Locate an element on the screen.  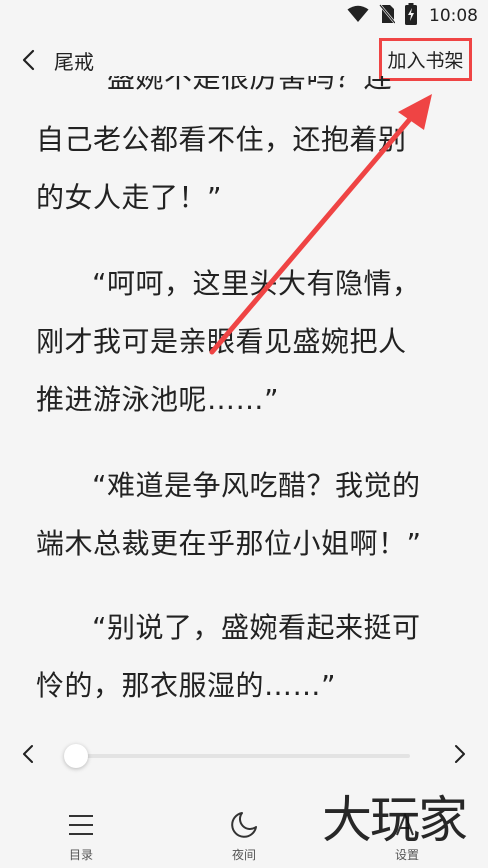
next-chapter-button is located at coordinates (460, 756).